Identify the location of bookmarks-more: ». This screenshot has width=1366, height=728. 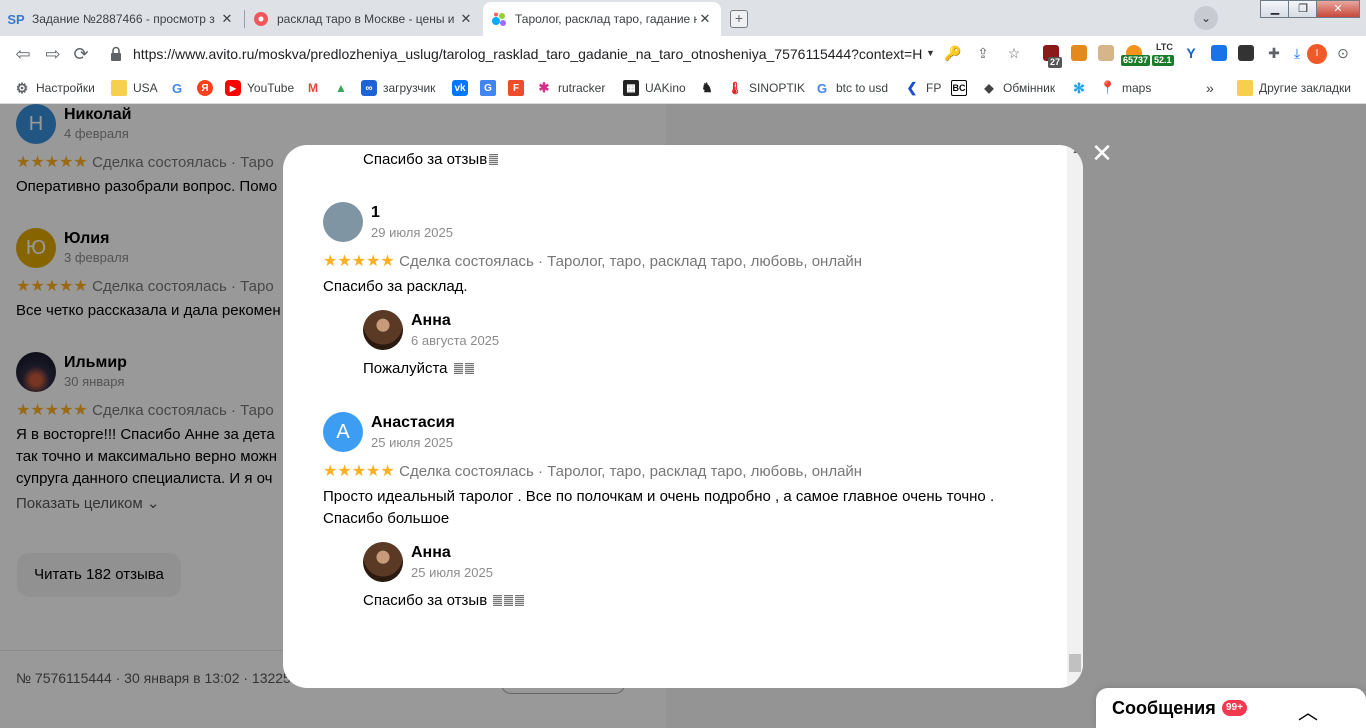
(1210, 88).